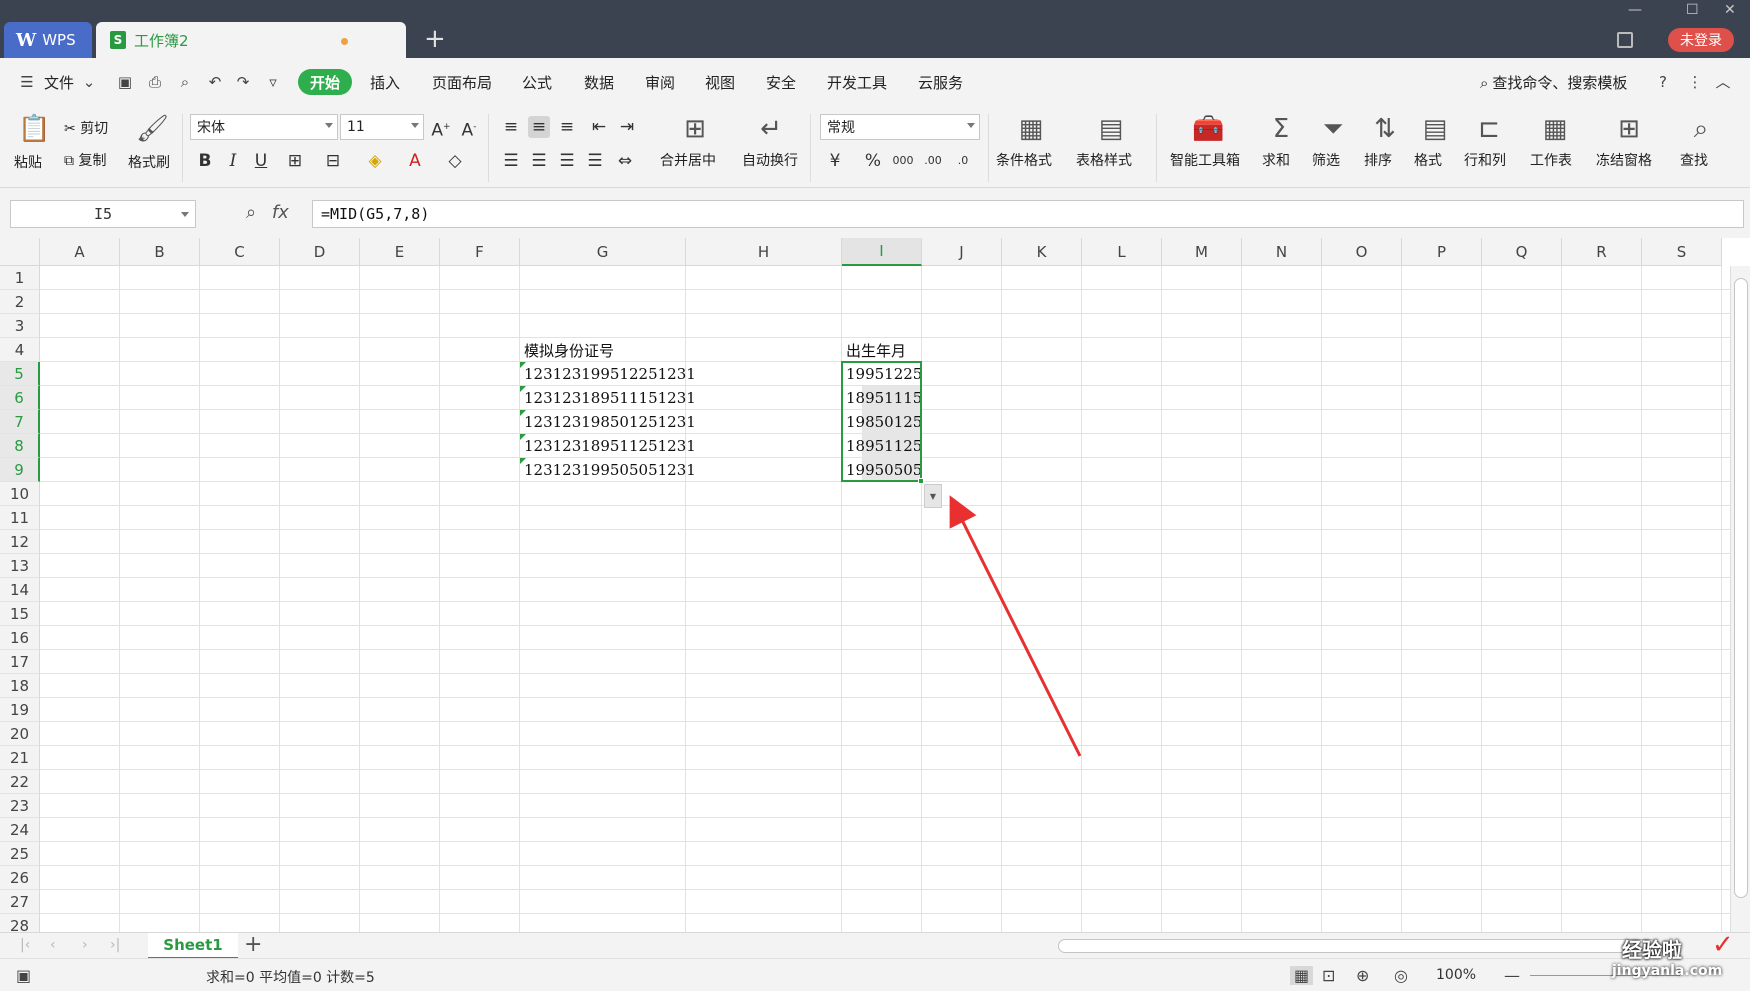  I want to click on insert-function-icon: fx, so click(280, 212).